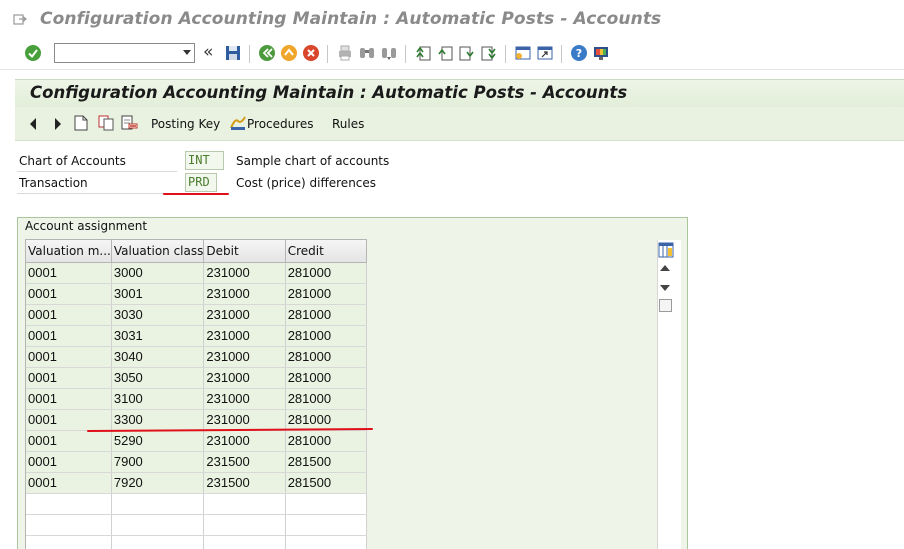  What do you see at coordinates (389, 53) in the screenshot?
I see `find-next-icon` at bounding box center [389, 53].